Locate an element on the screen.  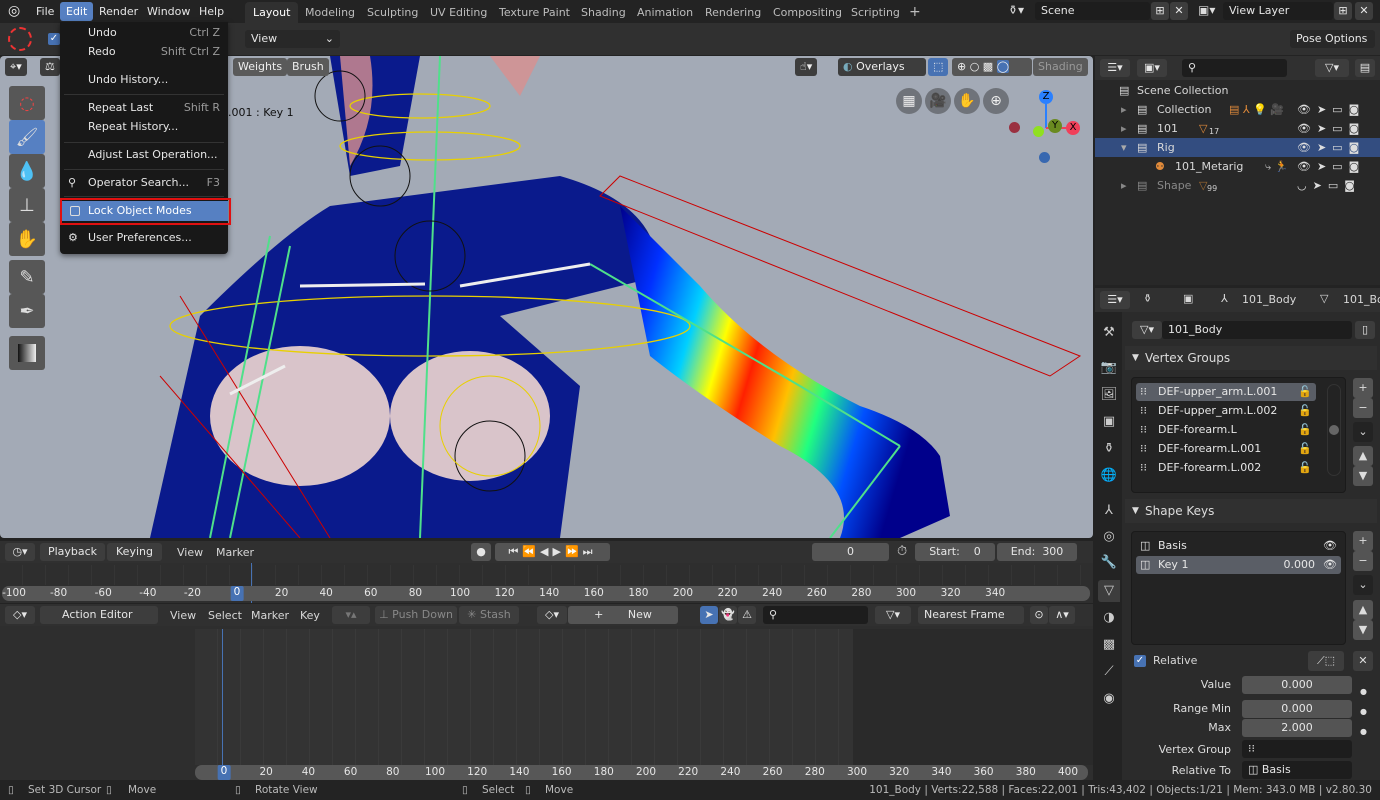
xray-toggle-icon: ⬚ is located at coordinates (938, 67).